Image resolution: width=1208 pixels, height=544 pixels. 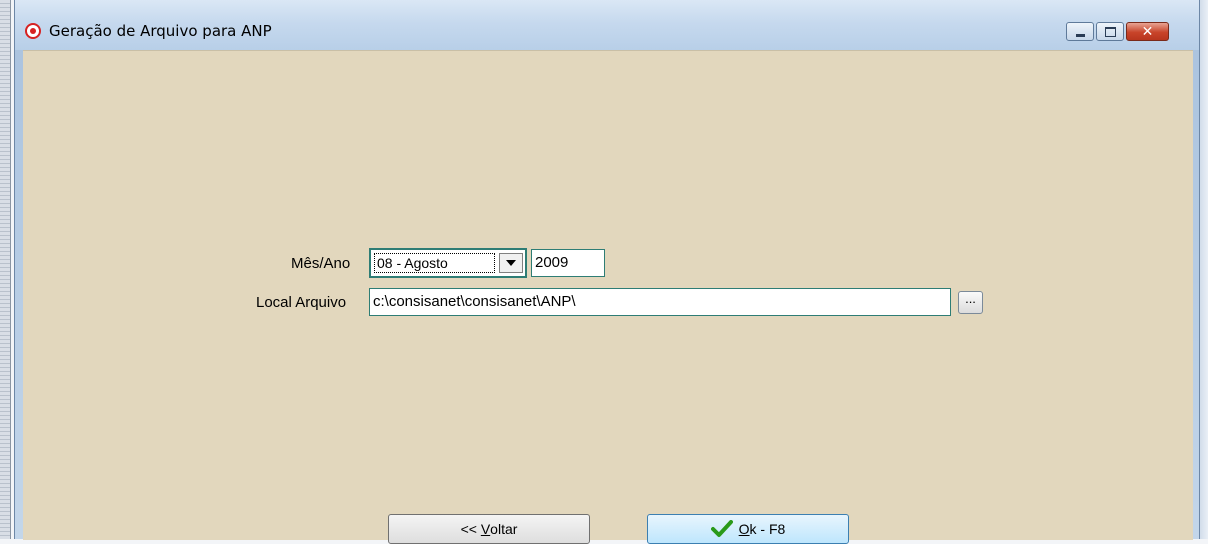 I want to click on close-icon: ✕, so click(x=1147, y=31).